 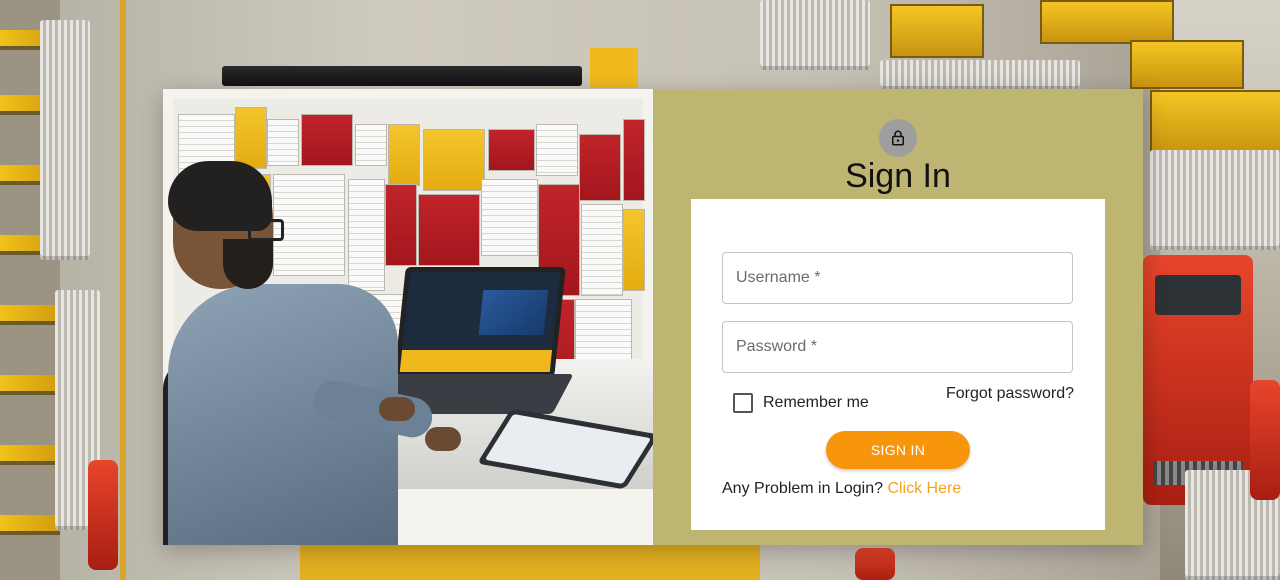 I want to click on page-title: Sign In, so click(x=898, y=176).